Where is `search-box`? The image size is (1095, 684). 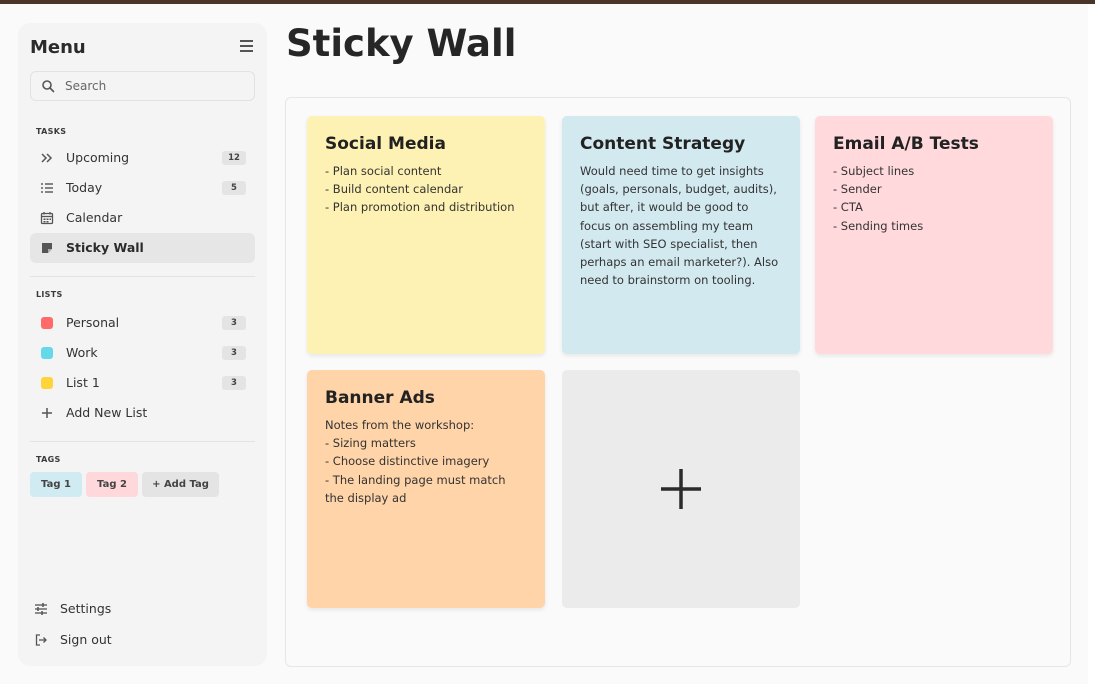 search-box is located at coordinates (142, 86).